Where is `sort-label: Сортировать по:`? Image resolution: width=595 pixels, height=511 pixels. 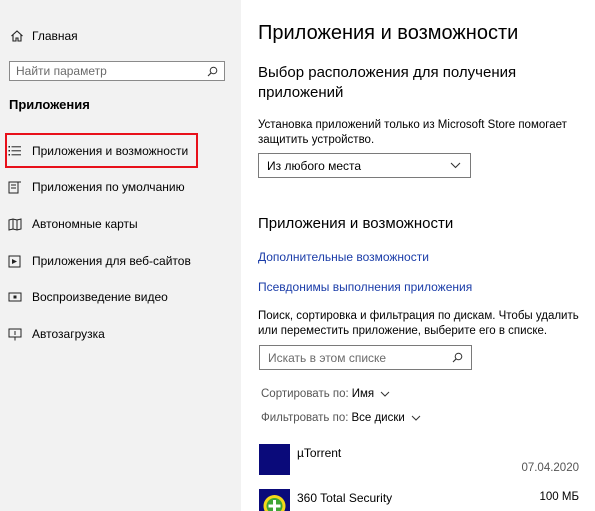 sort-label: Сортировать по: is located at coordinates (305, 394).